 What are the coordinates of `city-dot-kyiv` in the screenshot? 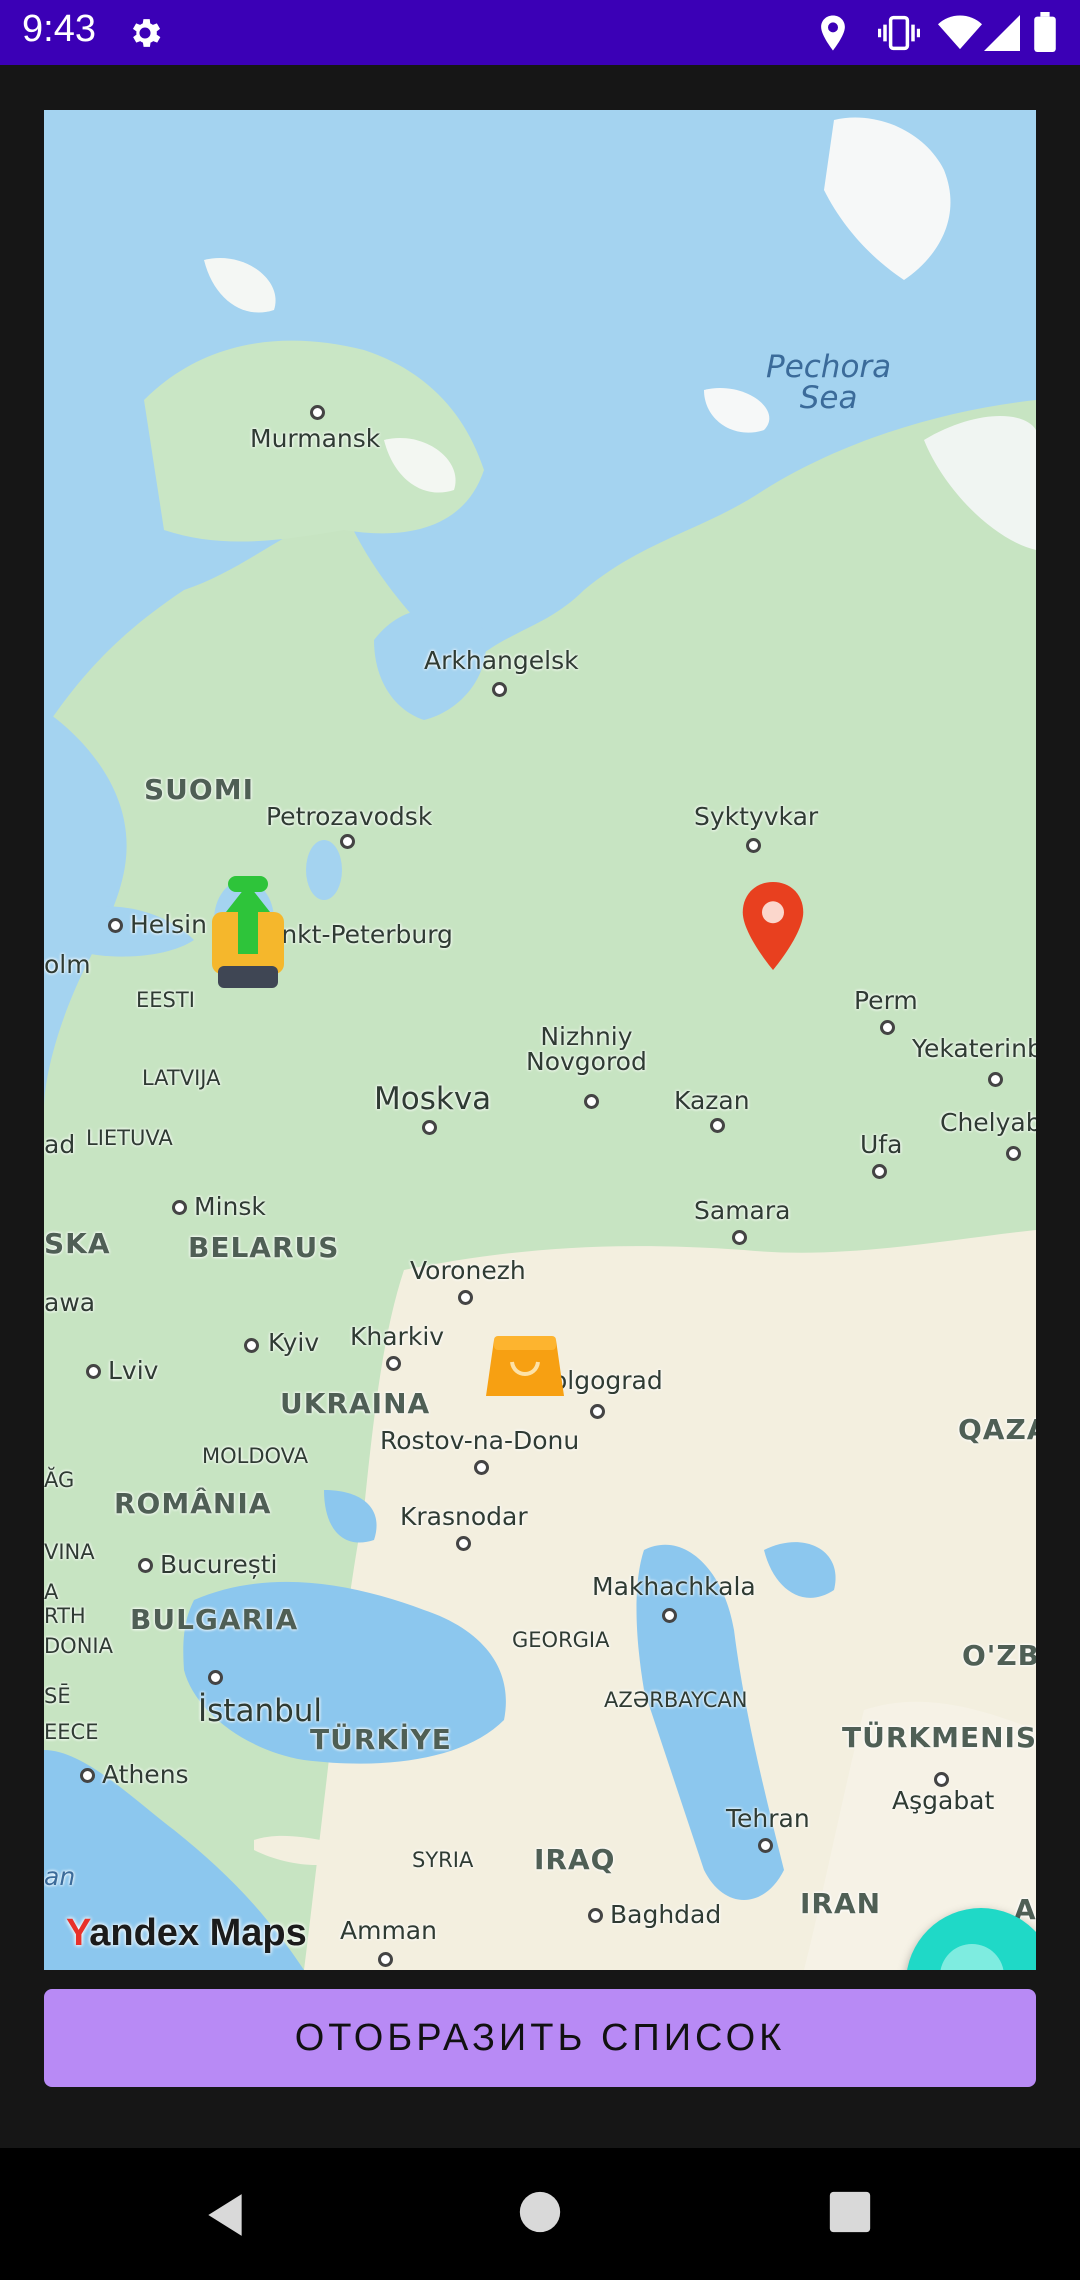 It's located at (251, 1345).